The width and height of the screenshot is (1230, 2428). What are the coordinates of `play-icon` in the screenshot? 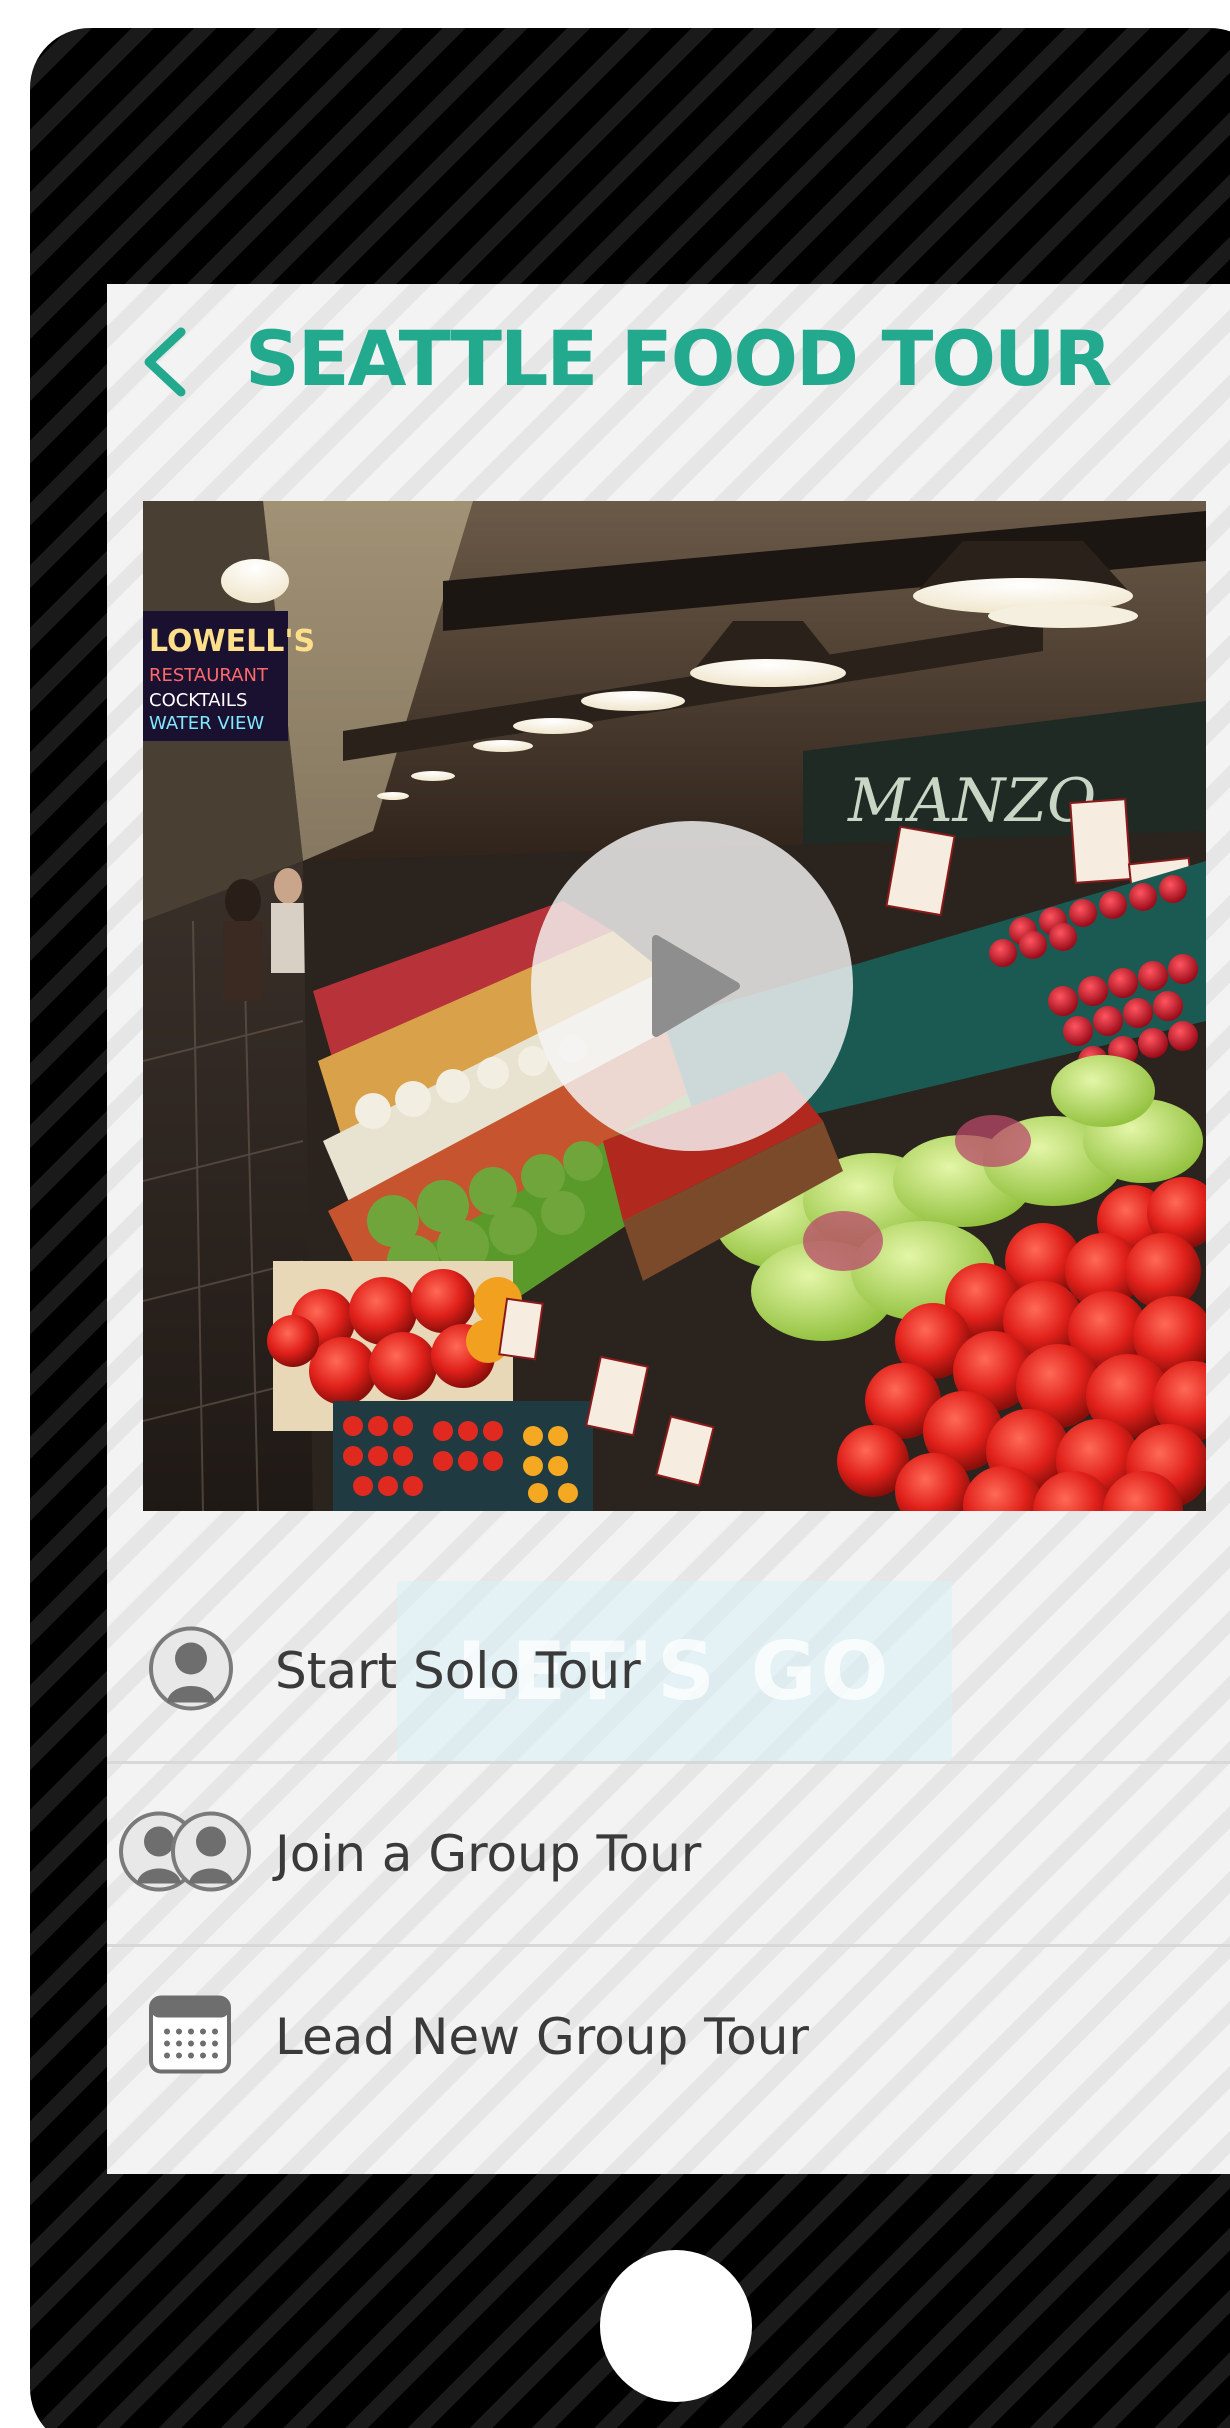 It's located at (696, 986).